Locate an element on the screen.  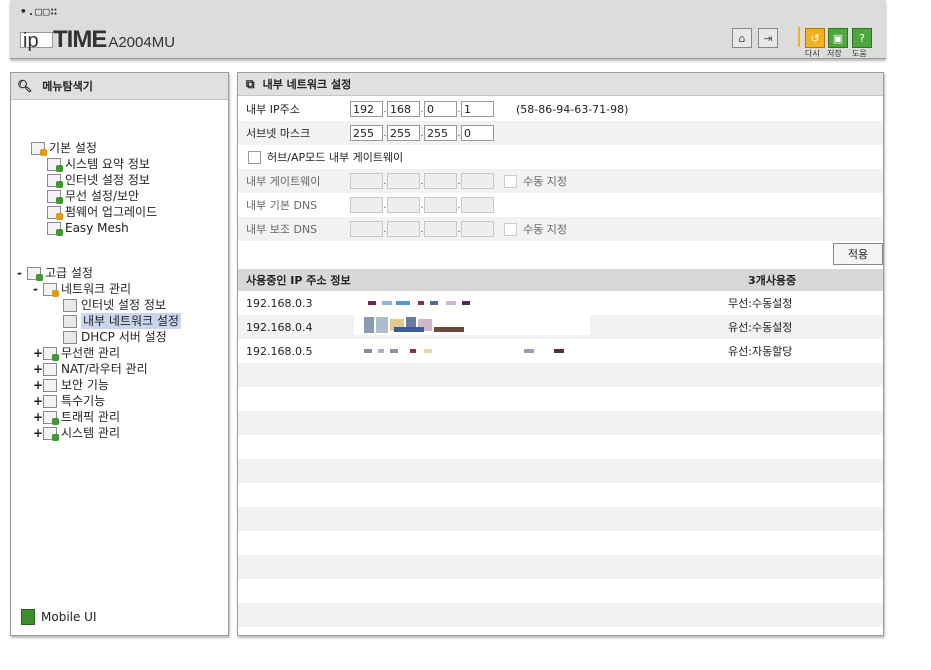
router-folder-icon is located at coordinates (50, 369).